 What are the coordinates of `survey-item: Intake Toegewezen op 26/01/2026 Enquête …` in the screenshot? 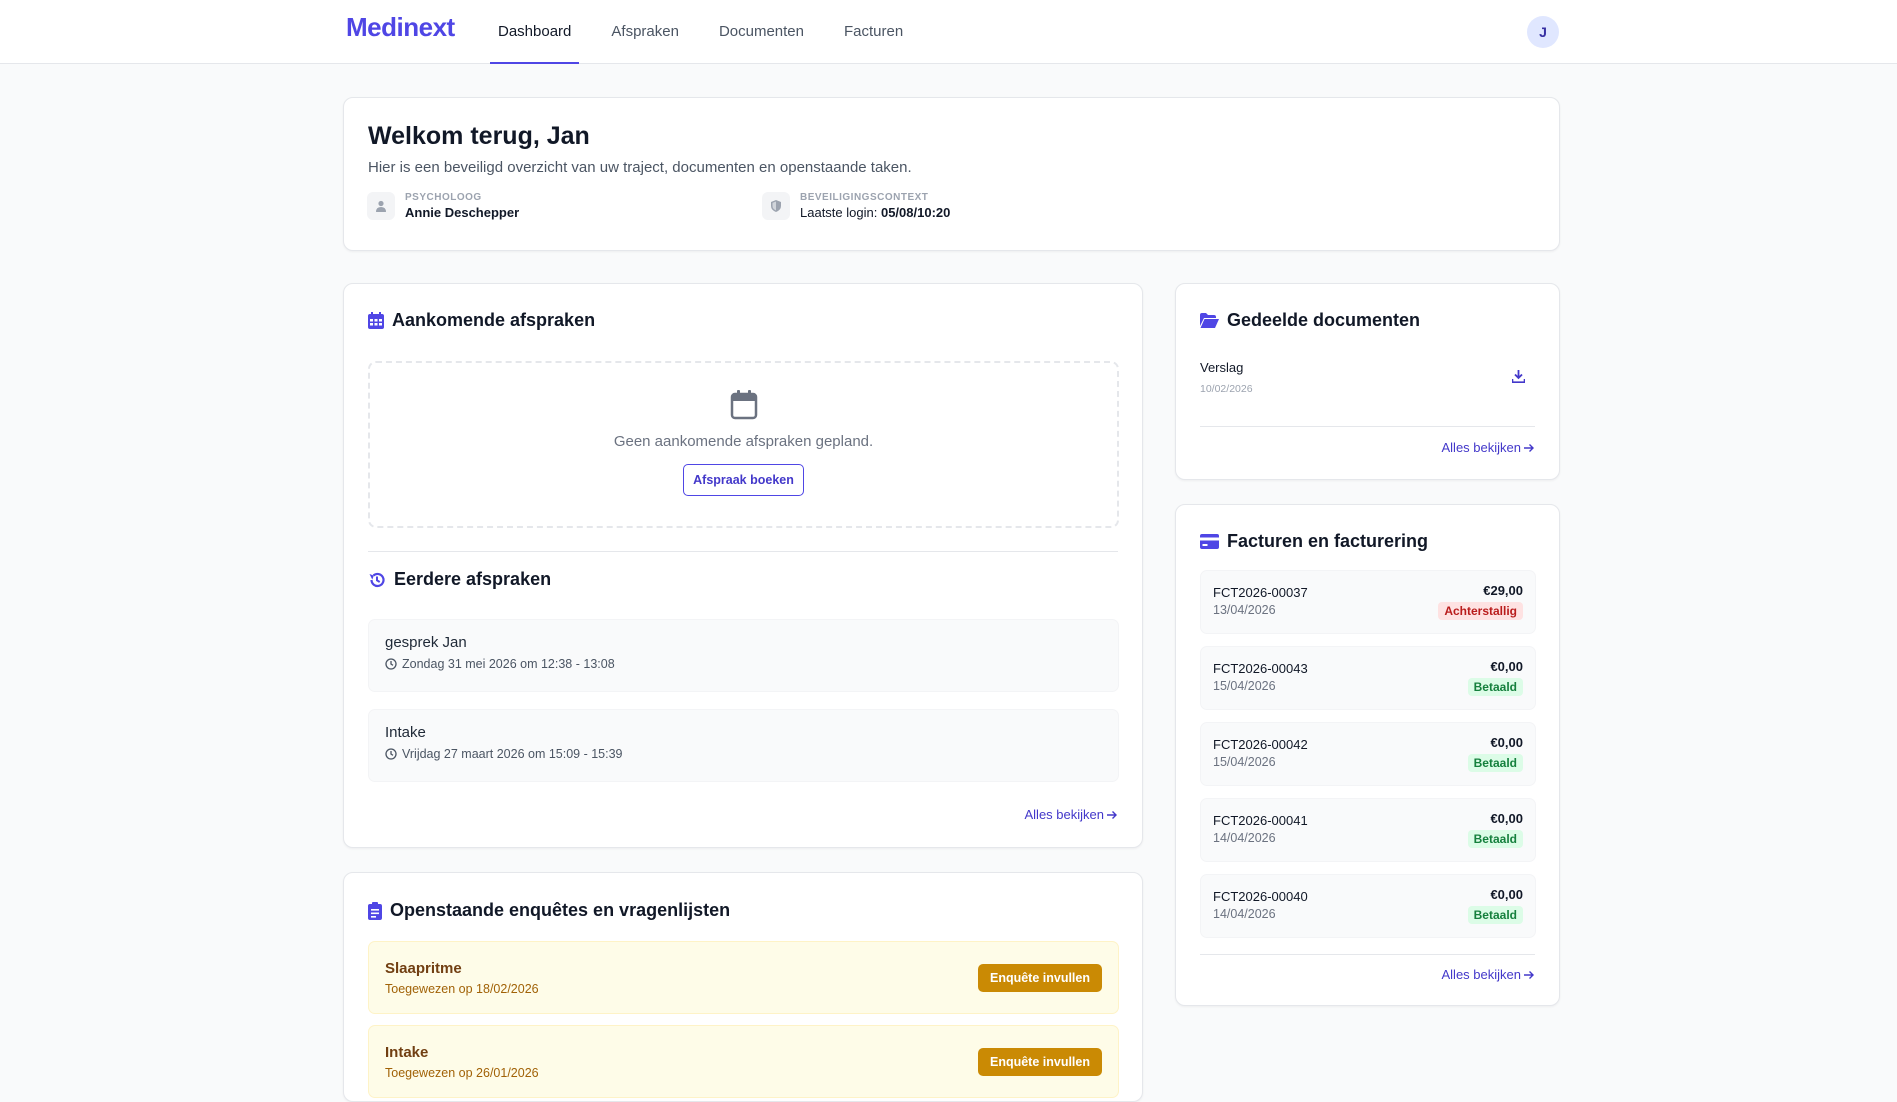 It's located at (743, 1061).